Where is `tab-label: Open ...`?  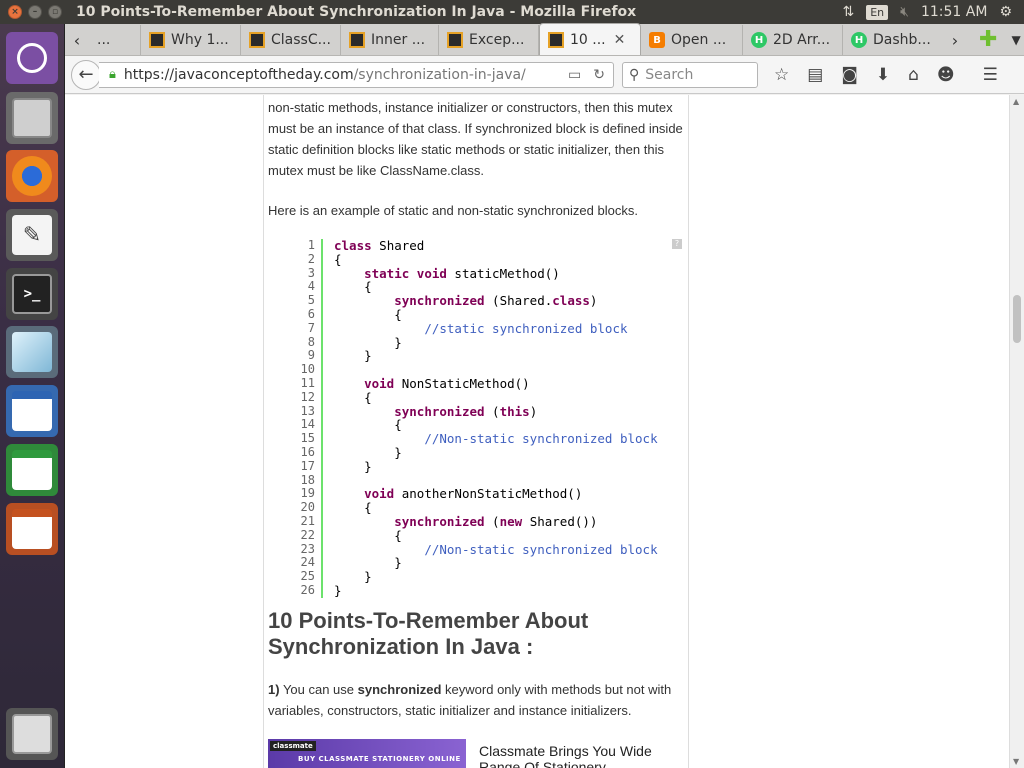
tab-label: Open ... is located at coordinates (699, 40).